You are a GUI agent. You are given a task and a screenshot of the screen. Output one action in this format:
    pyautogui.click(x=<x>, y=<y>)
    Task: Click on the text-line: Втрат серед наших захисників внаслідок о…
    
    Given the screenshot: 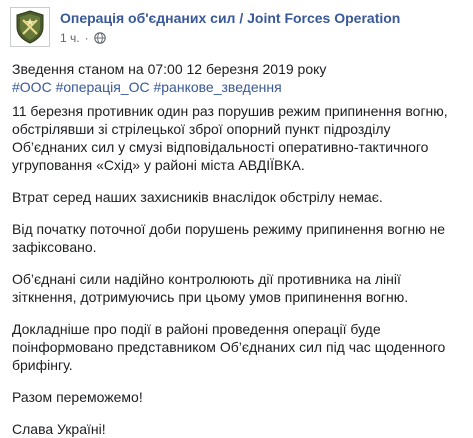 What is the action you would take?
    pyautogui.click(x=197, y=197)
    